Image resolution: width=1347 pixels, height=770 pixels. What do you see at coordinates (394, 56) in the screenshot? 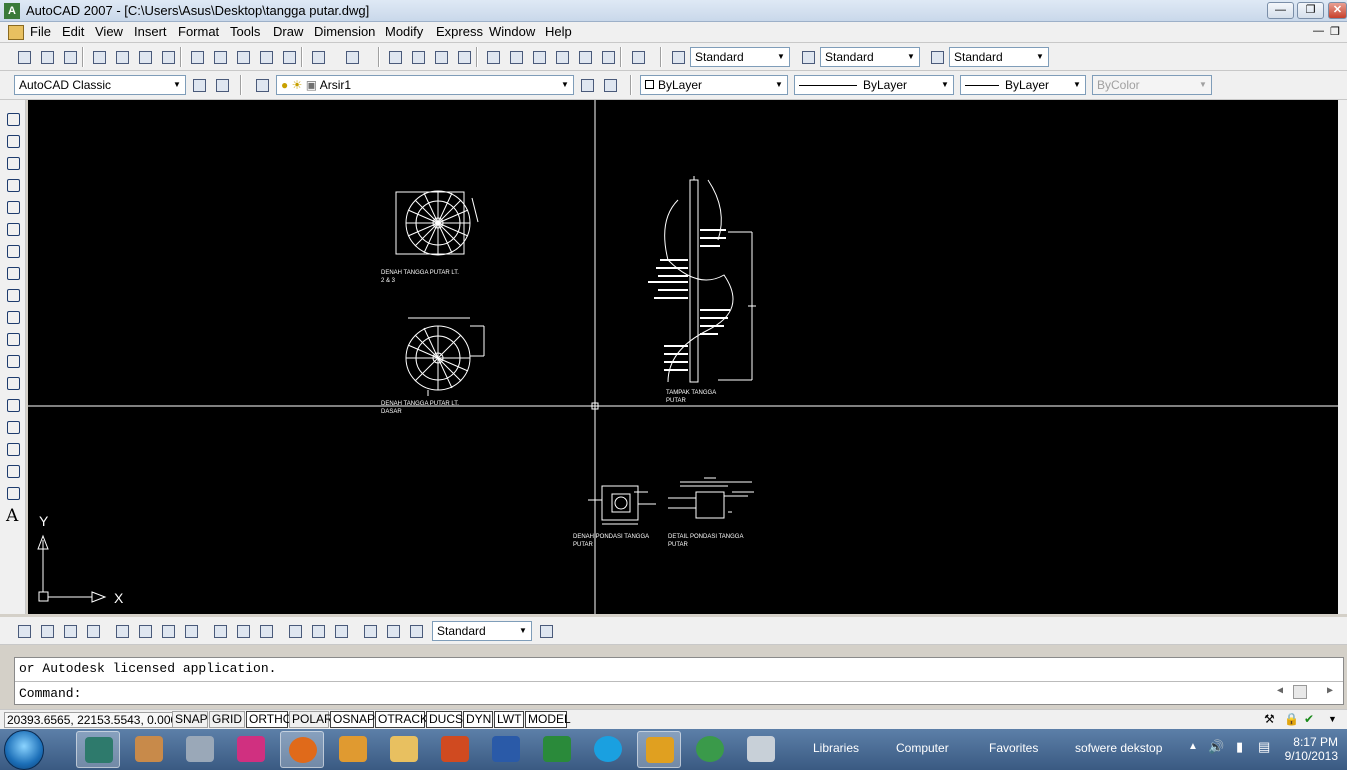
I see `pan-icon` at bounding box center [394, 56].